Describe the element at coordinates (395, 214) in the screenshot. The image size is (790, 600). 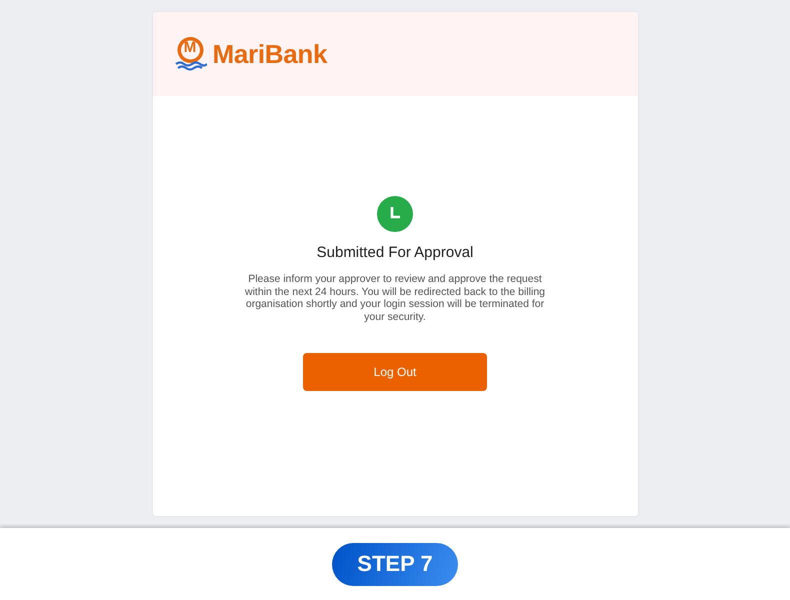
I see `clock-icon` at that location.